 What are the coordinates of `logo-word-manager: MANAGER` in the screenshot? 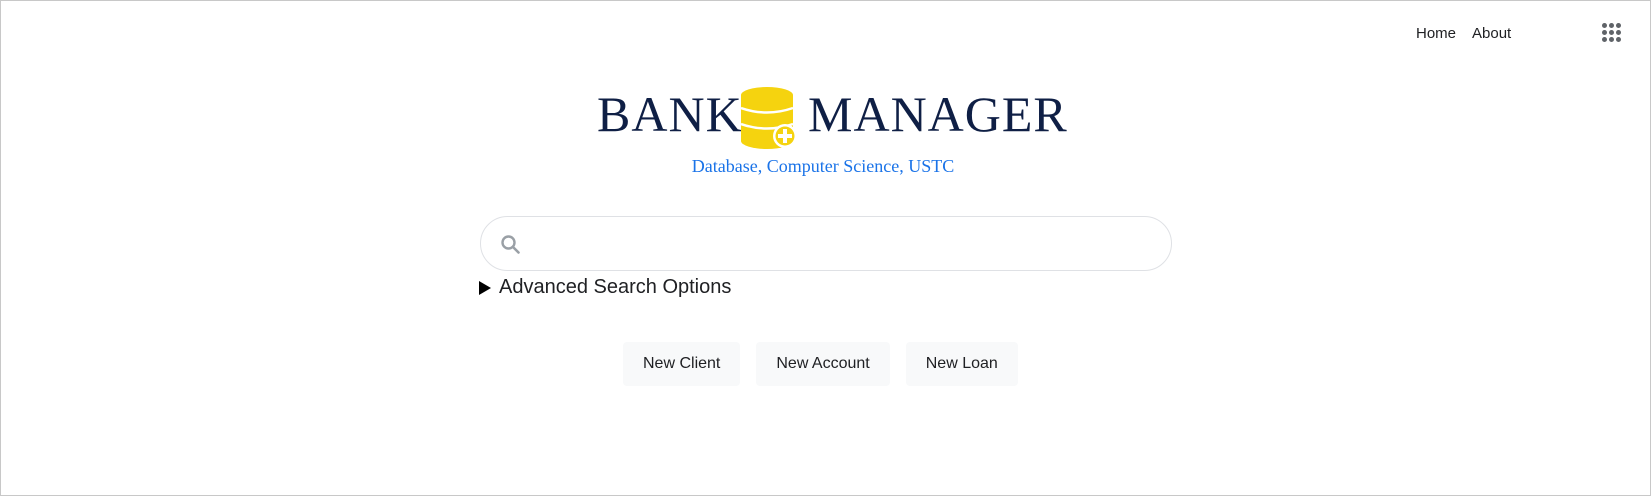 It's located at (938, 114).